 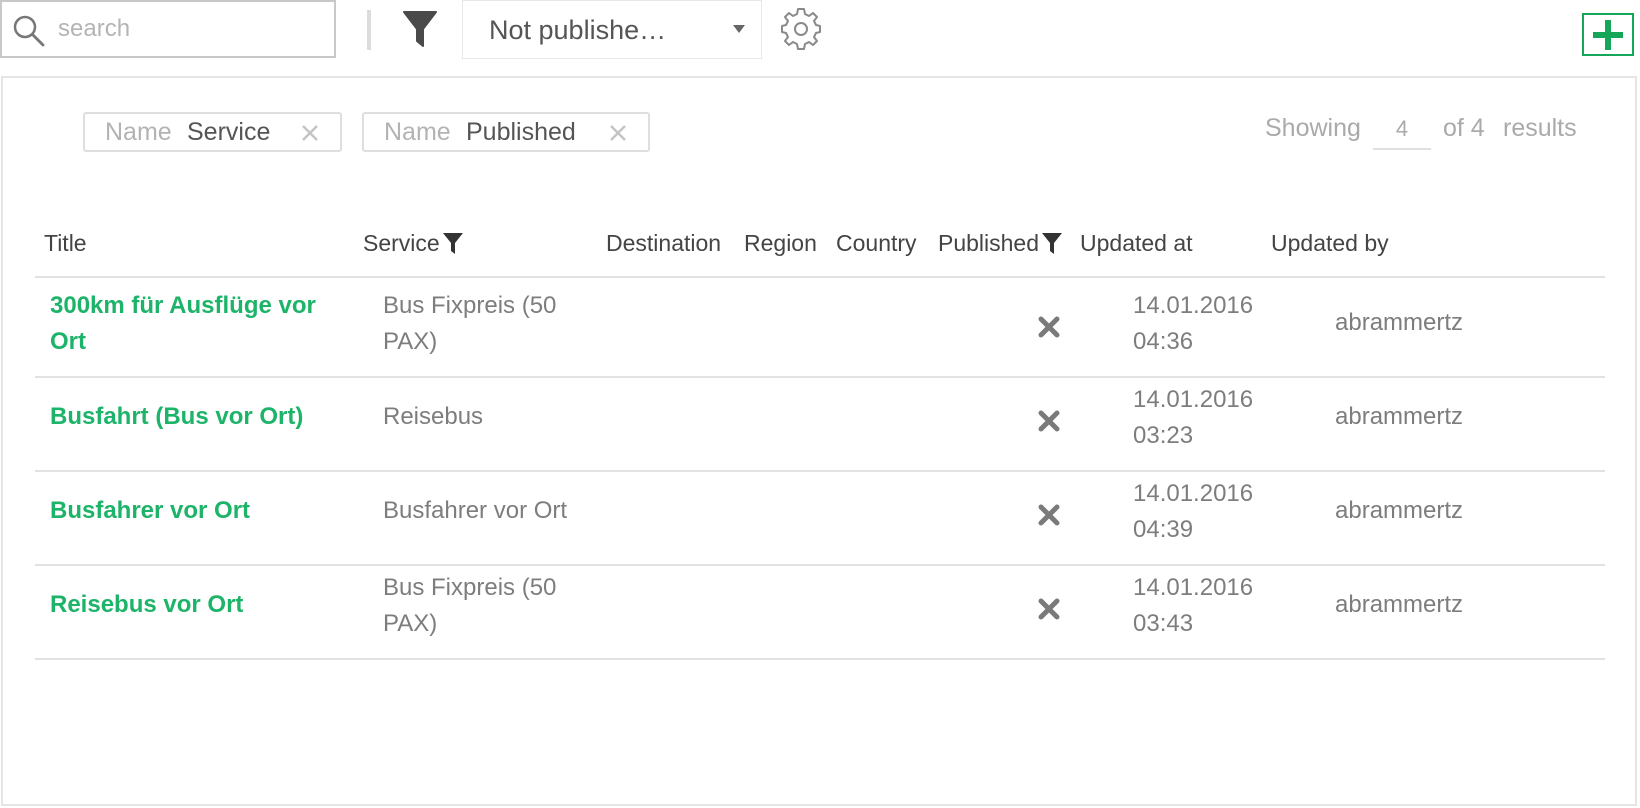 I want to click on column-header-updated-at: Updated at, so click(x=1136, y=245).